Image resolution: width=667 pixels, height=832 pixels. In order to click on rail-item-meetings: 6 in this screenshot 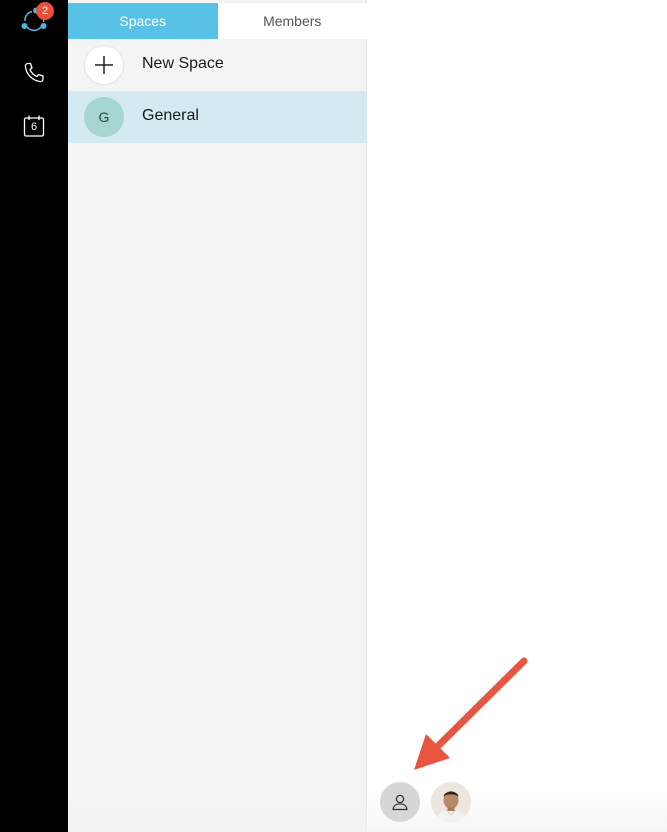, I will do `click(34, 126)`.